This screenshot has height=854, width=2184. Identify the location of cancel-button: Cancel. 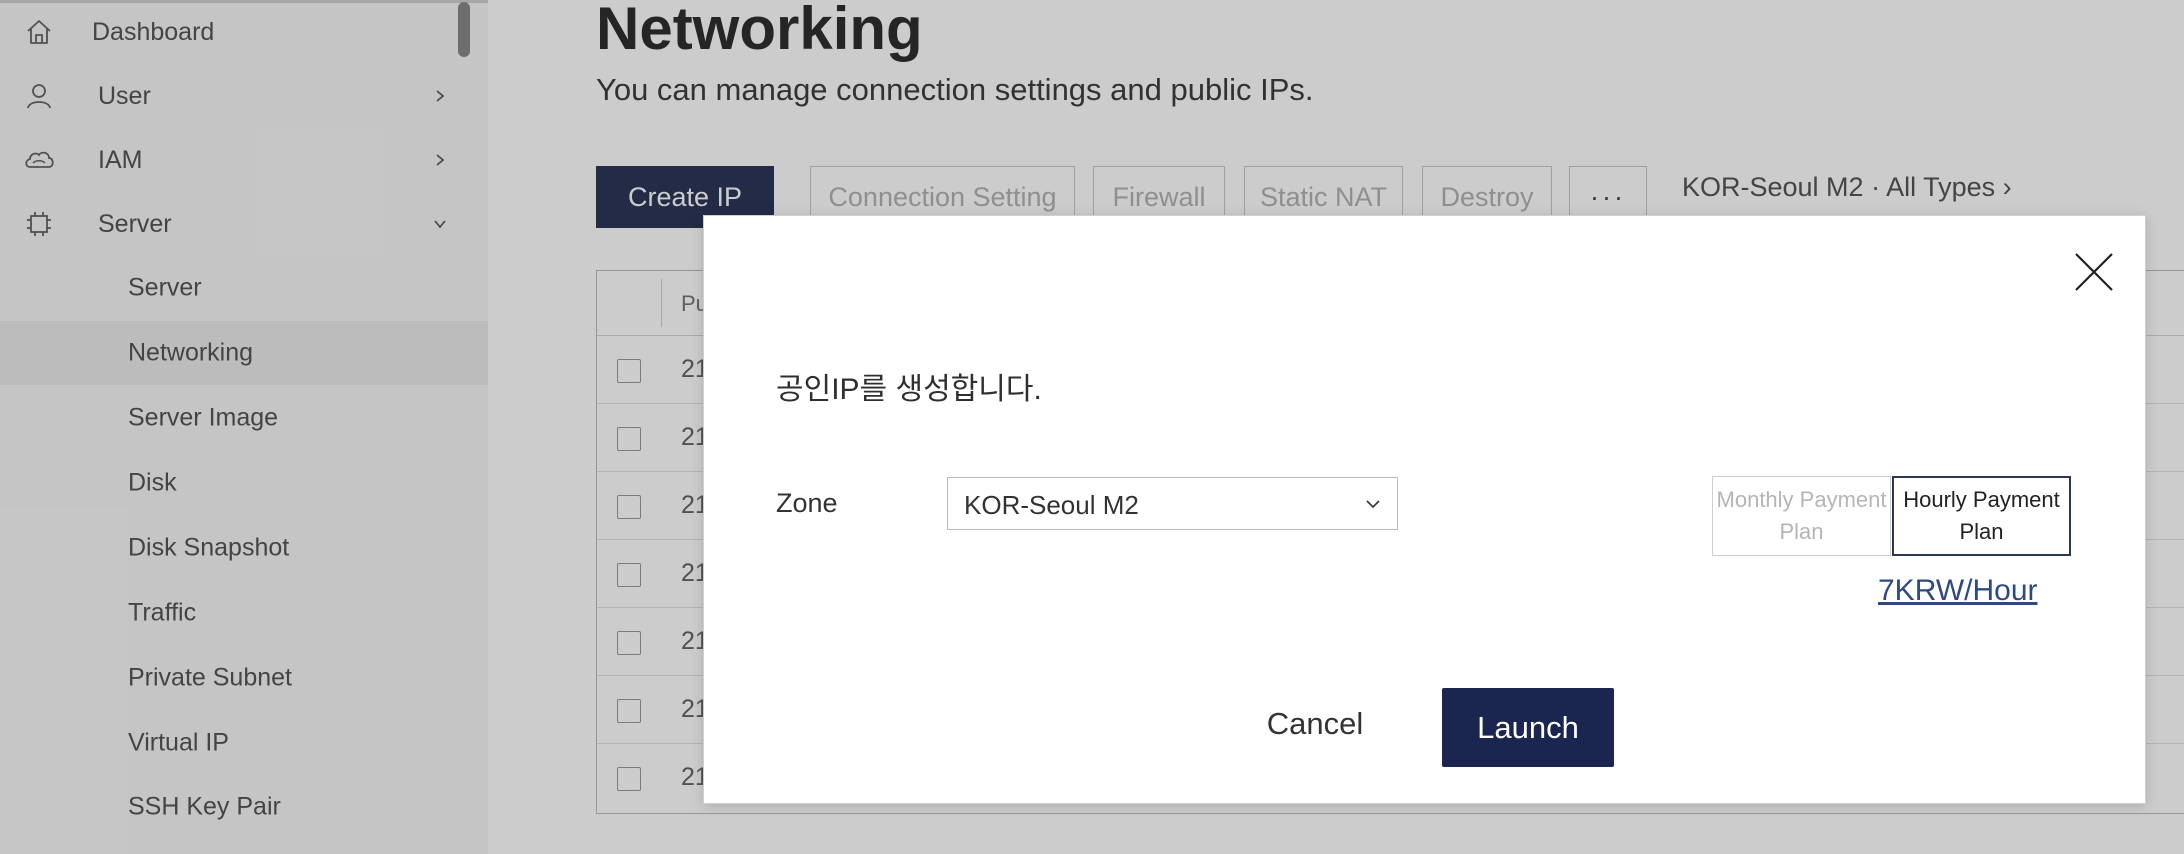
(1315, 724).